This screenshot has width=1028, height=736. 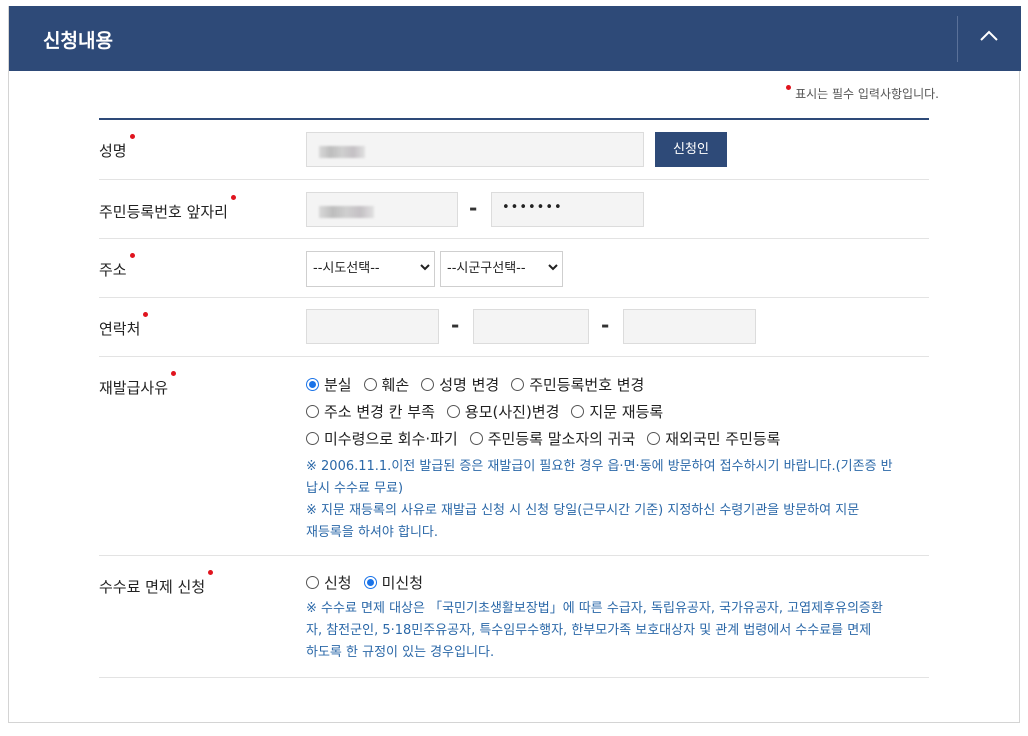 What do you see at coordinates (134, 388) in the screenshot?
I see `reason-label-text: 재발급사유` at bounding box center [134, 388].